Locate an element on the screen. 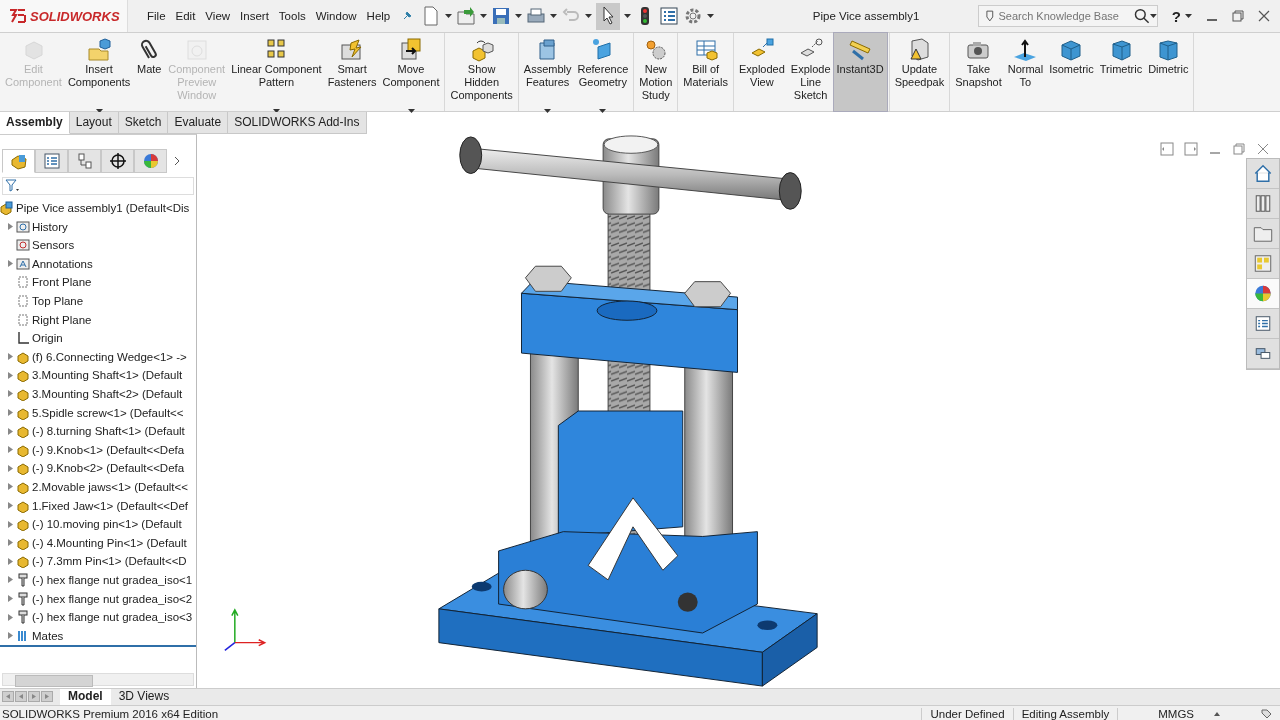 Image resolution: width=1280 pixels, height=720 pixels. ribbon-button: Explode Line Sketch is located at coordinates (810, 72).